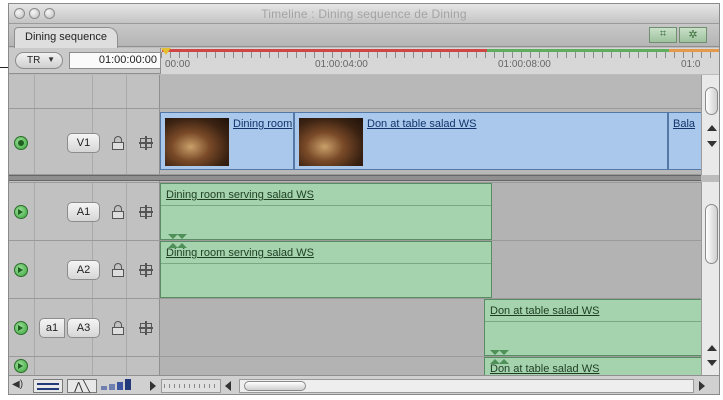 Image resolution: width=723 pixels, height=400 pixels. I want to click on track-label-v1: V1, so click(83, 143).